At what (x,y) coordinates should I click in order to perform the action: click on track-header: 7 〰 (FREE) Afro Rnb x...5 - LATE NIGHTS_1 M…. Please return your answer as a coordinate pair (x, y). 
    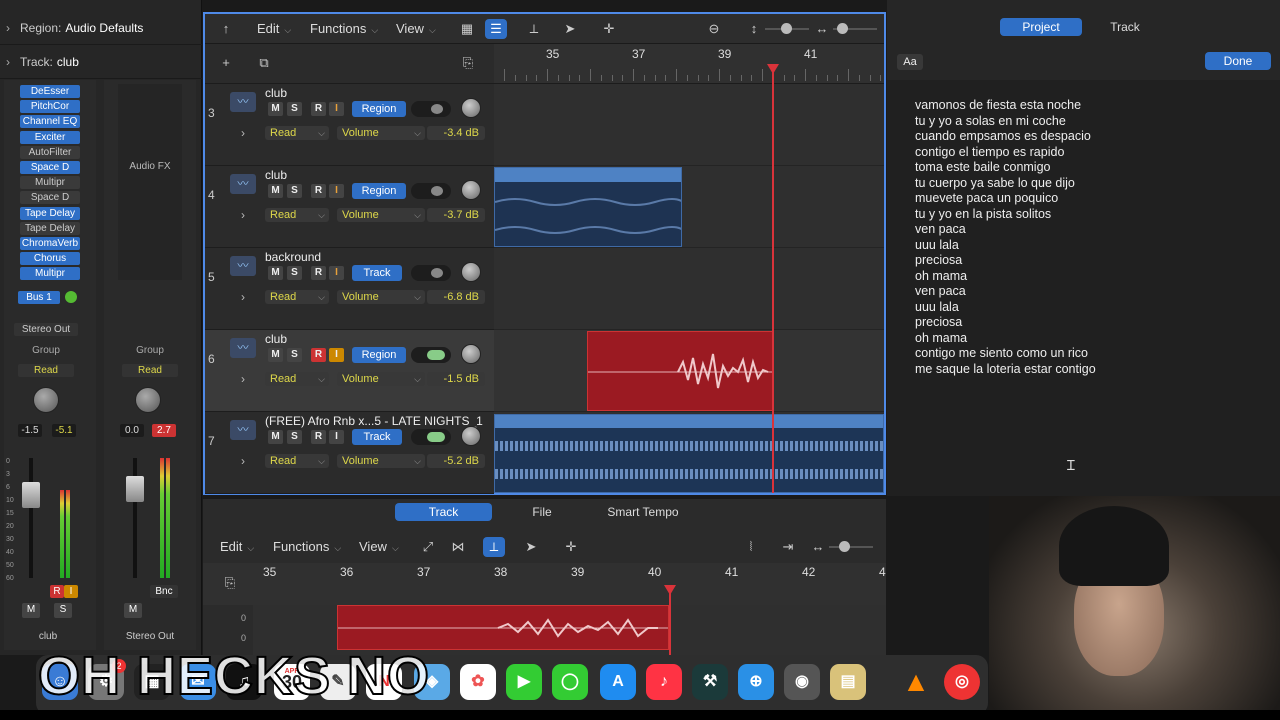
    Looking at the image, I should click on (349, 453).